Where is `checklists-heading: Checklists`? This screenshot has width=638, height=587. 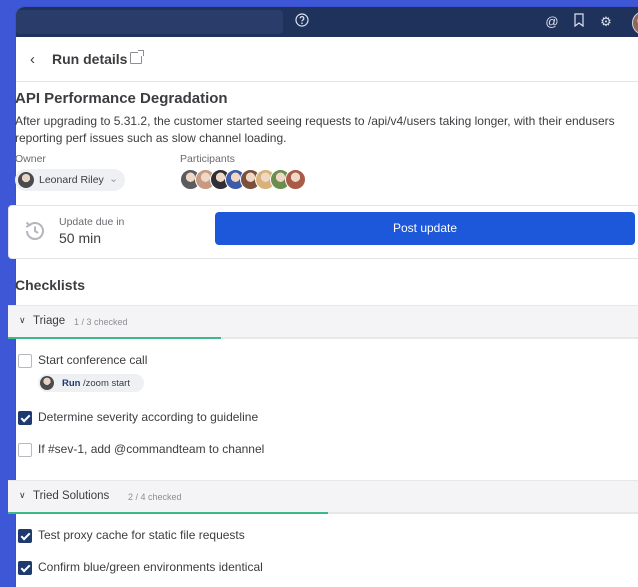 checklists-heading: Checklists is located at coordinates (50, 285).